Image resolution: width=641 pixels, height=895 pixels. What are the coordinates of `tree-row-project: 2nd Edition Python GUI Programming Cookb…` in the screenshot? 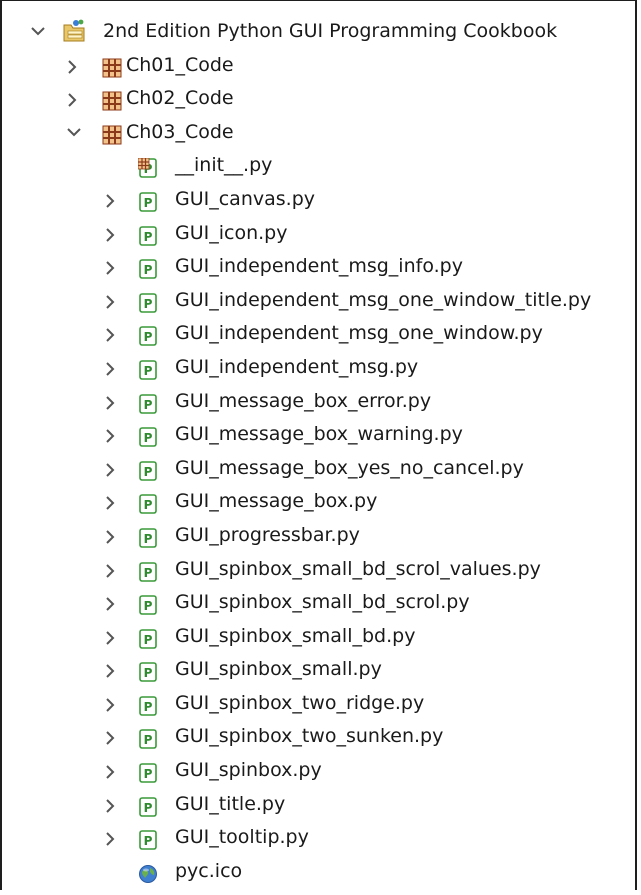 It's located at (320, 32).